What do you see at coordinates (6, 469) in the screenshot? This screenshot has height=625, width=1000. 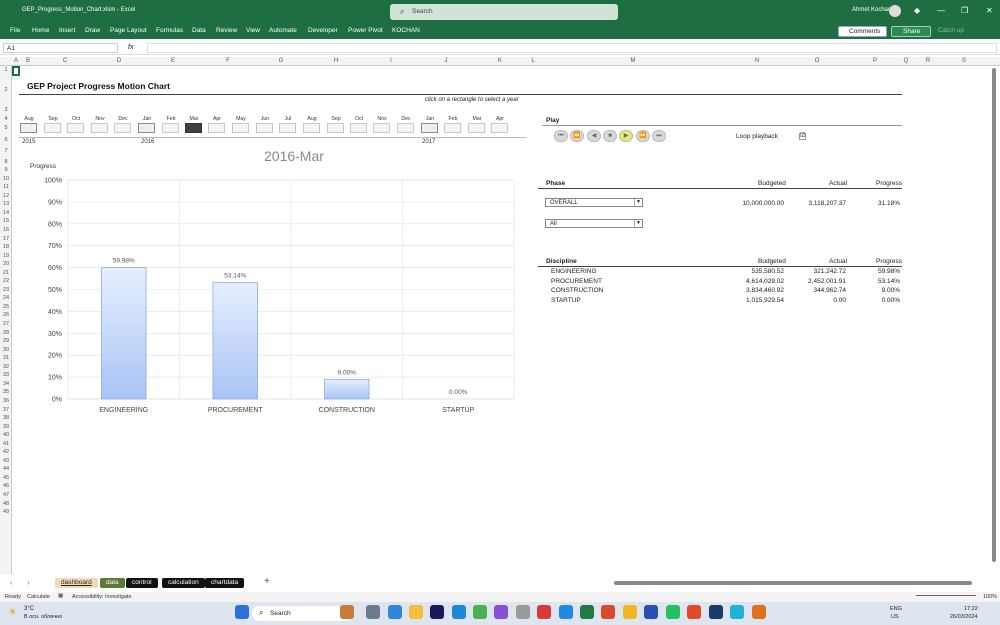 I see `row-header: 44` at bounding box center [6, 469].